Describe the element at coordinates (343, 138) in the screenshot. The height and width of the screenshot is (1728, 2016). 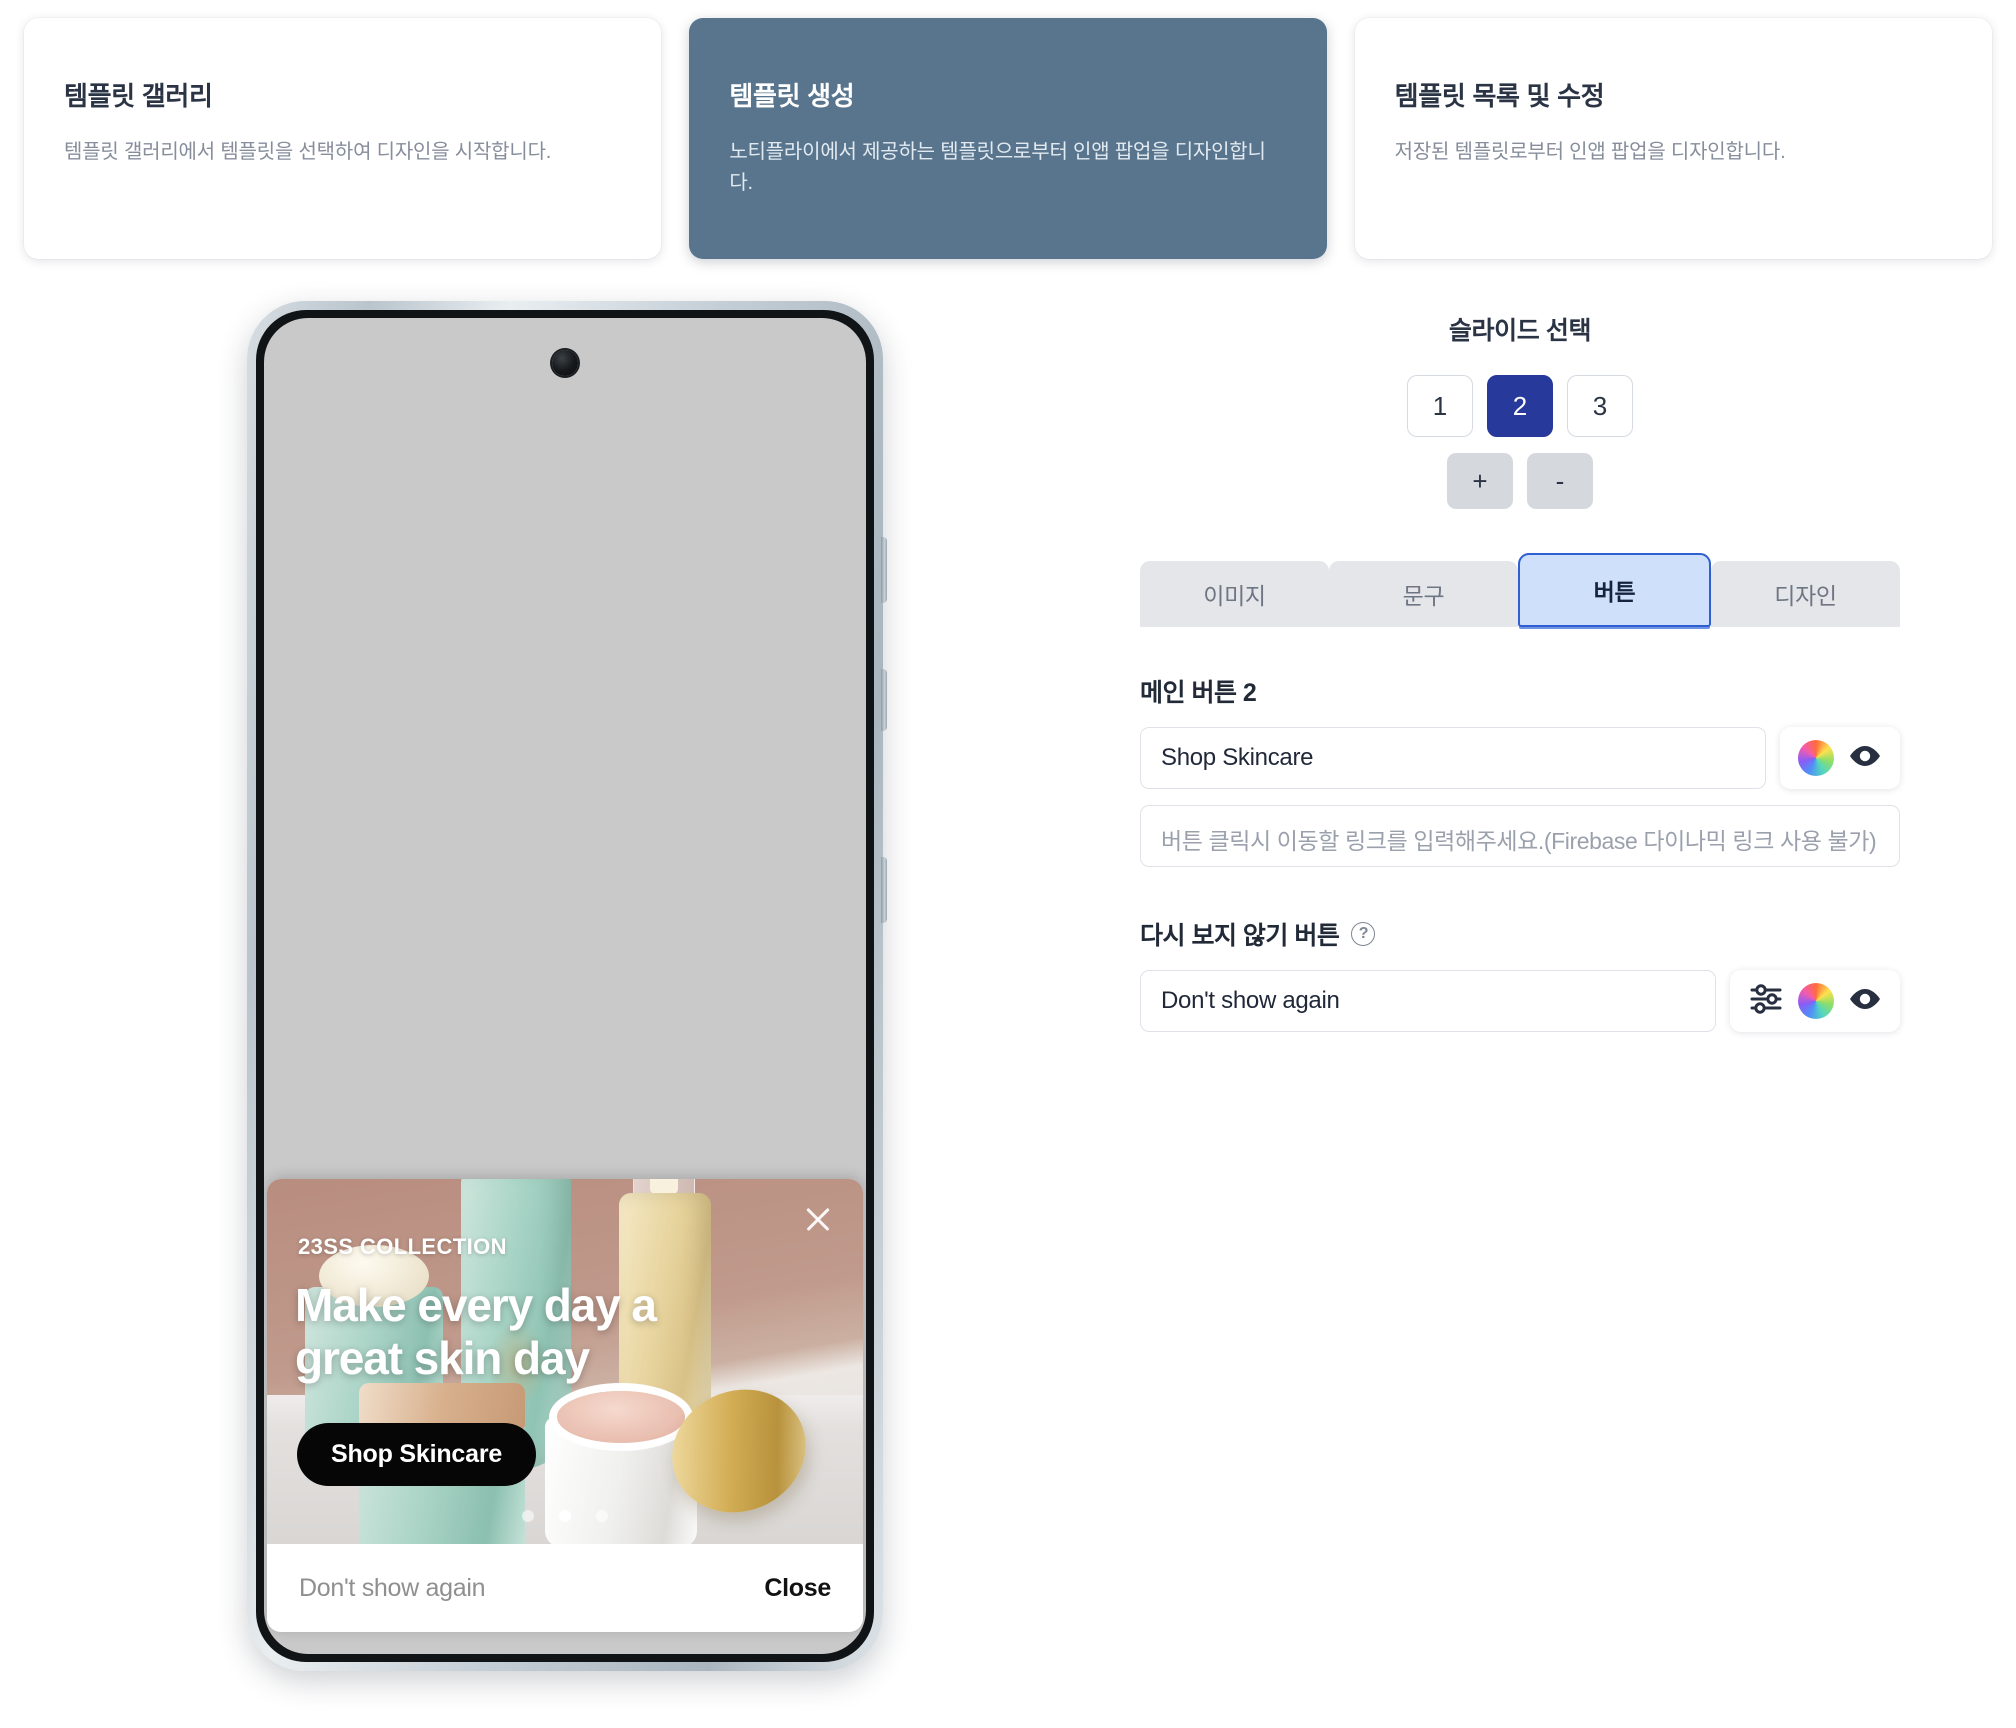
I see `card-template-gallery: 템플릿 갤러리 템플릿 갤러리에서 템플릿을 선택하여 디자인을 시작합니다.` at that location.